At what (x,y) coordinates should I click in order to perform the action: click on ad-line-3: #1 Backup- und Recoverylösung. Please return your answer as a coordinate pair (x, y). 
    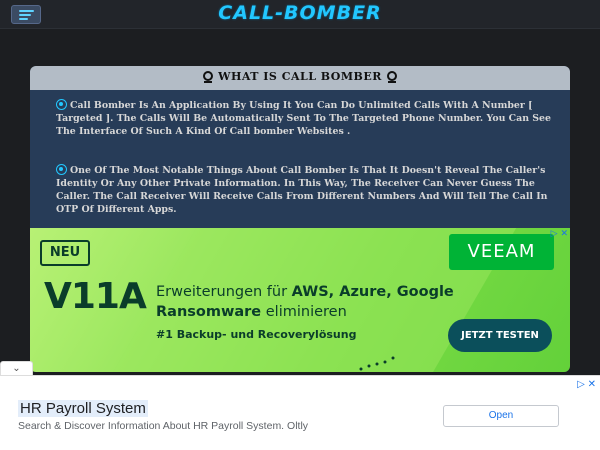
    Looking at the image, I should click on (256, 334).